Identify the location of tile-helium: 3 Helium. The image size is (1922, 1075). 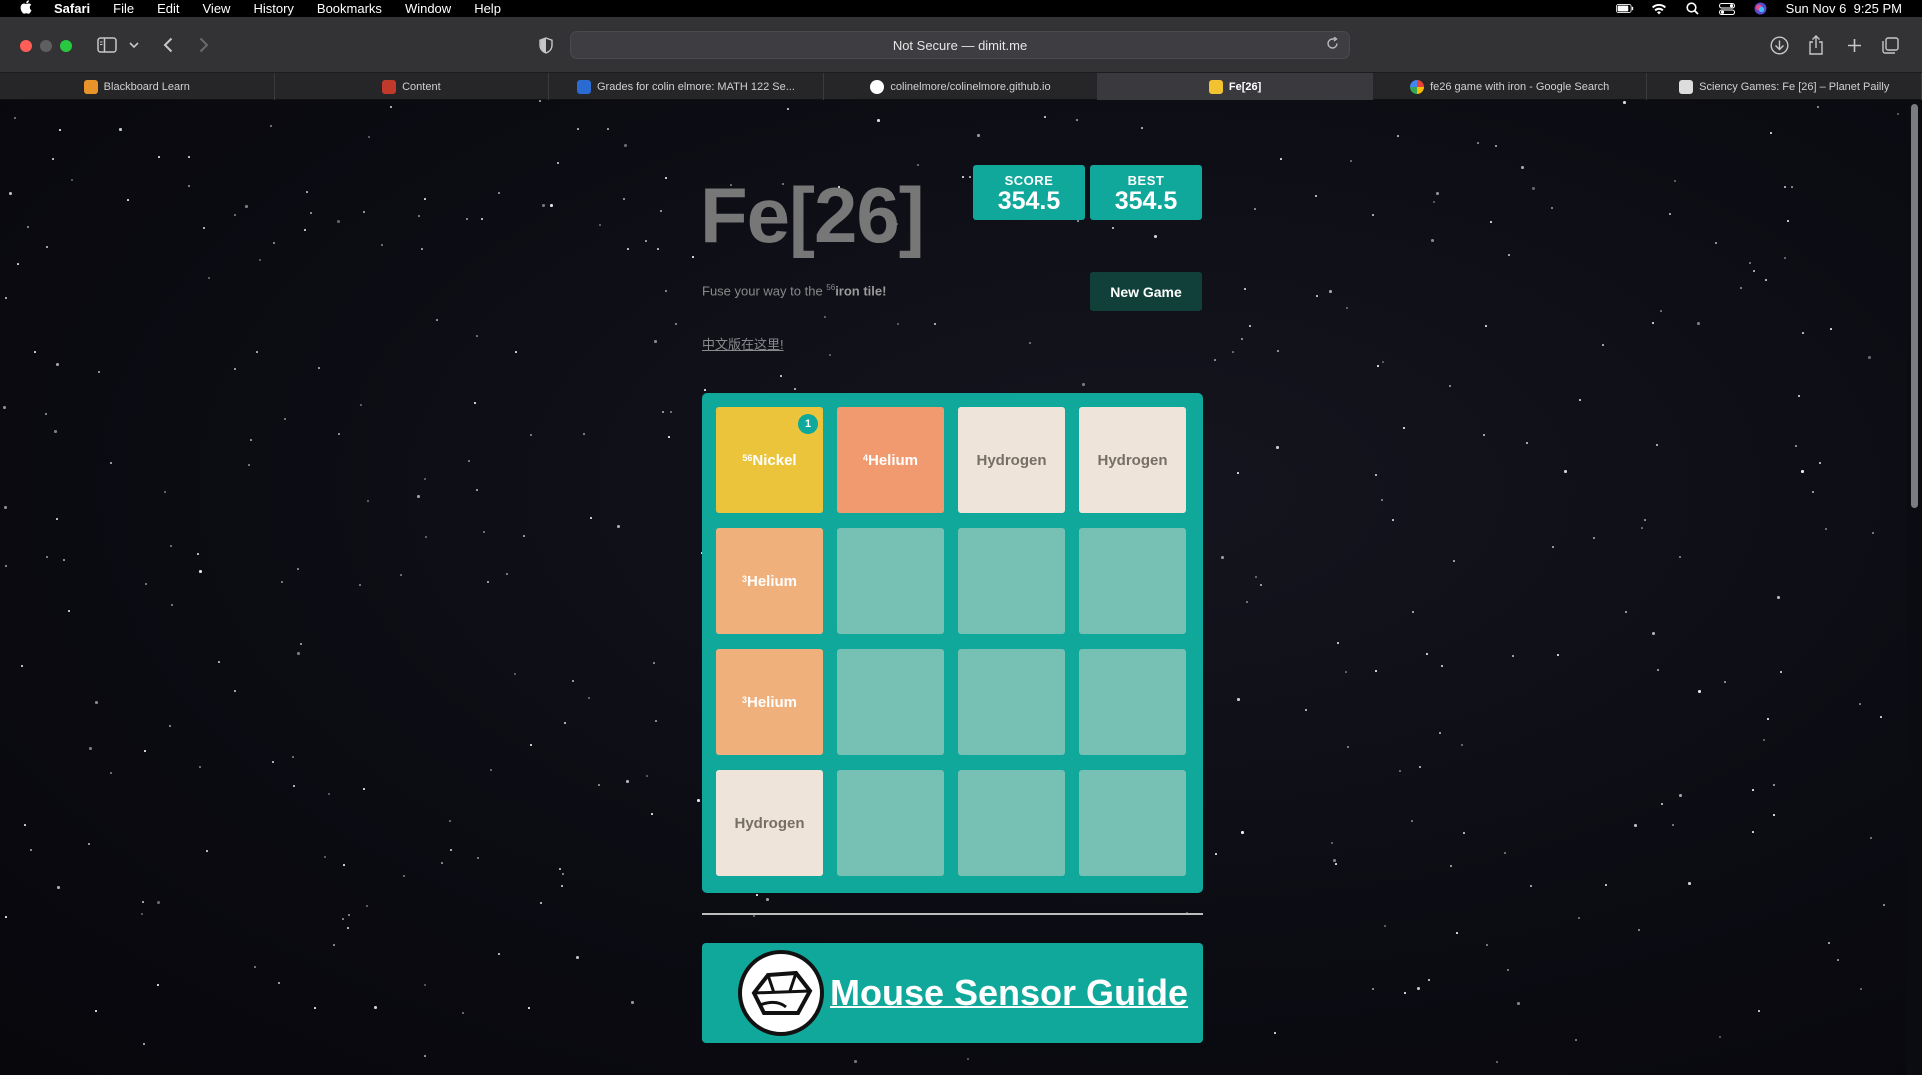
(769, 581).